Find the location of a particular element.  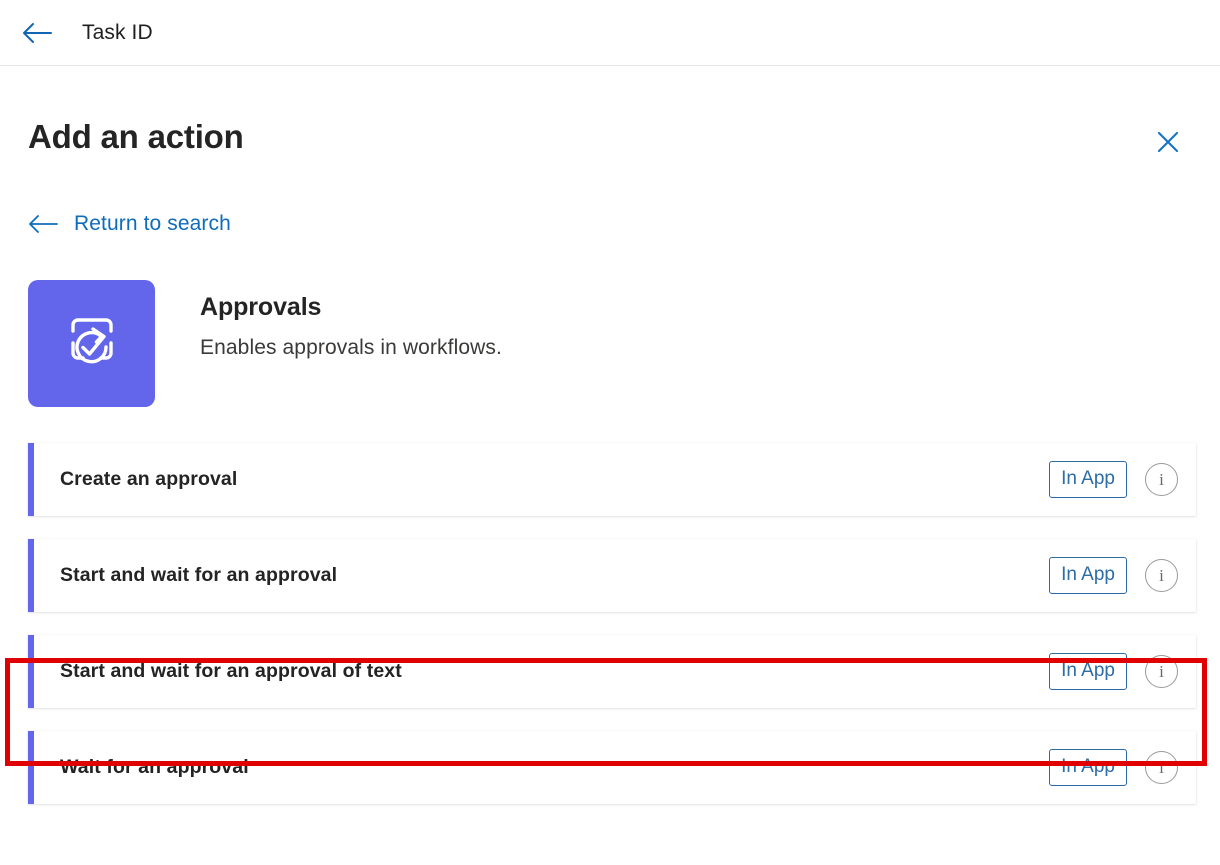

action-title: Start and wait for an approval of text is located at coordinates (231, 671).